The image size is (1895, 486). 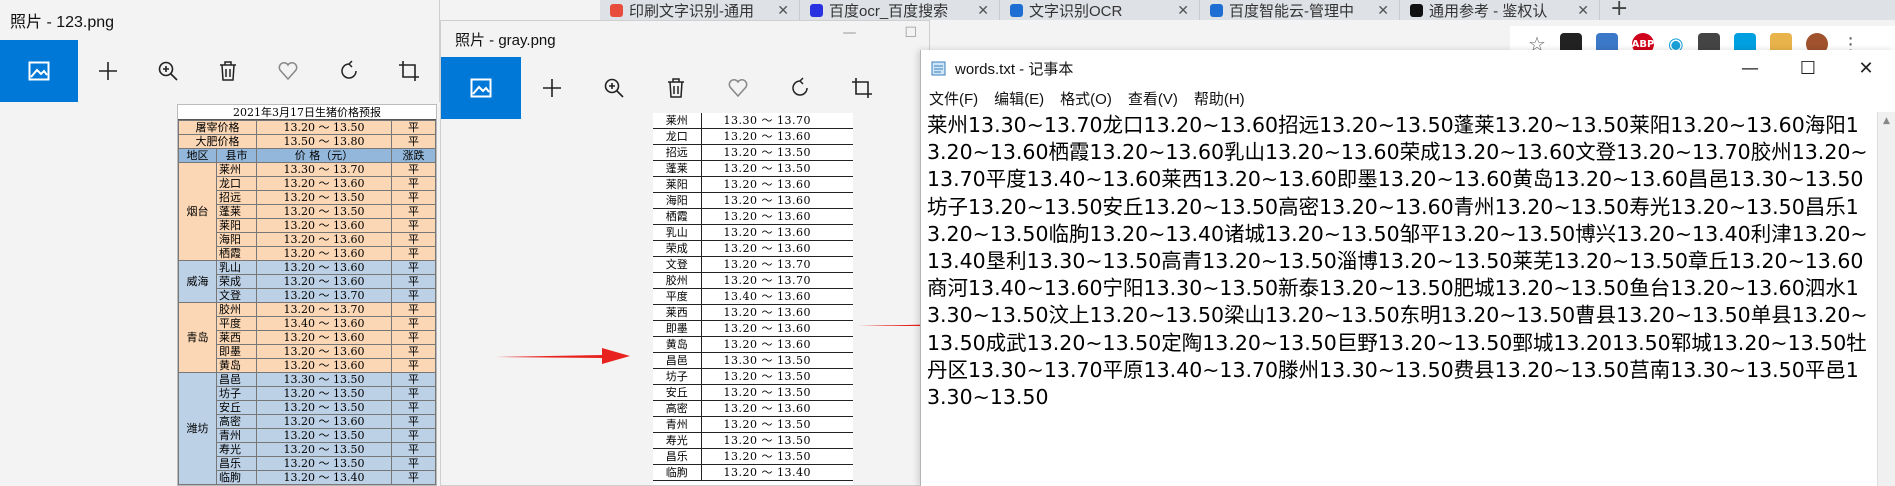 I want to click on county-cell: 临朐, so click(x=236, y=477).